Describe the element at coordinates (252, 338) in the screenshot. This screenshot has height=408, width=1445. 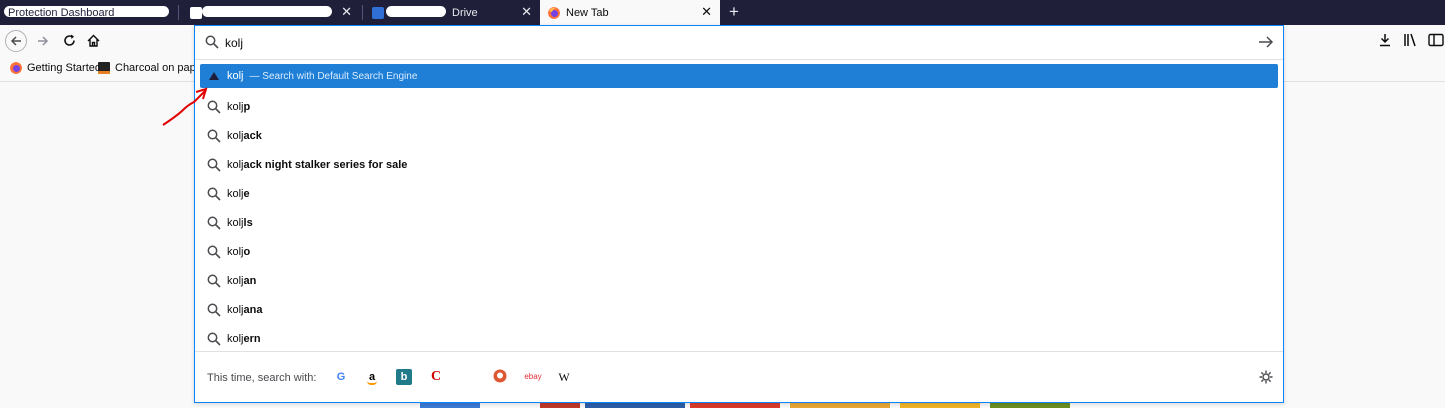
I see `suggestion-completion: ern` at that location.